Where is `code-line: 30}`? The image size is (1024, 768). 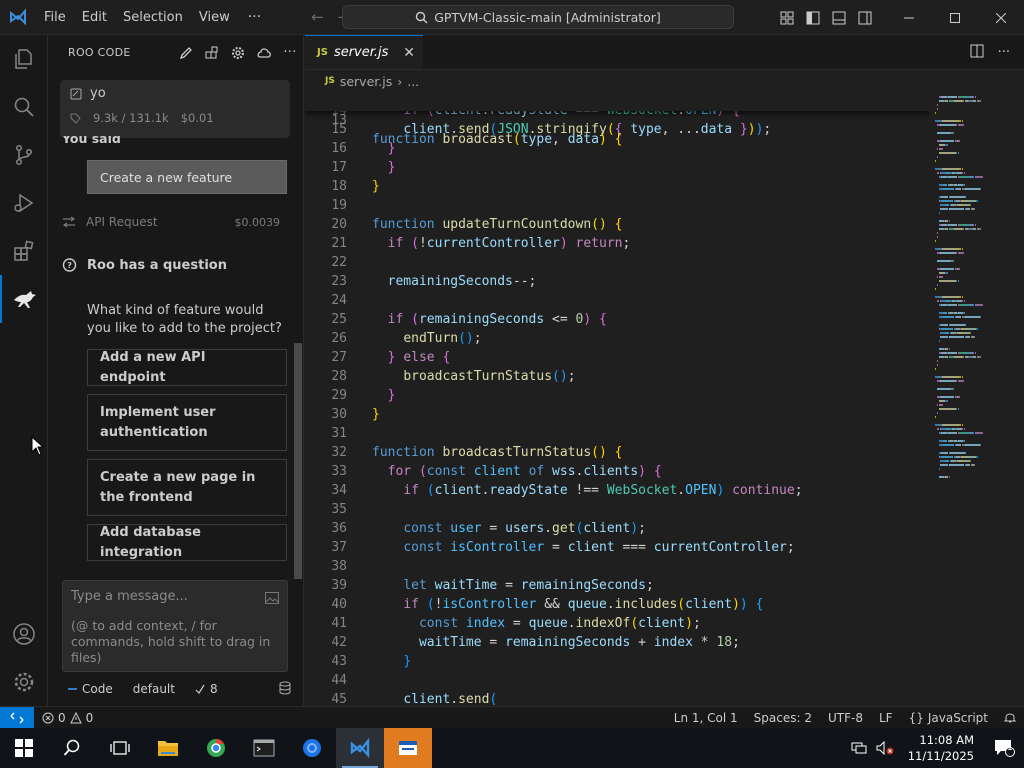
code-line: 30} is located at coordinates (617, 414).